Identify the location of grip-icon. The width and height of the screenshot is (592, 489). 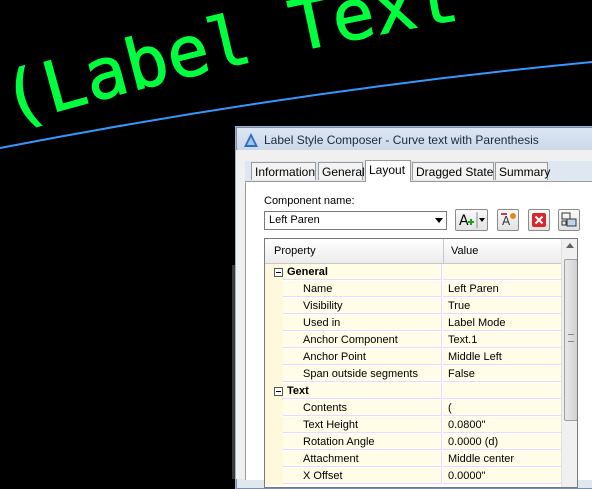
(571, 338).